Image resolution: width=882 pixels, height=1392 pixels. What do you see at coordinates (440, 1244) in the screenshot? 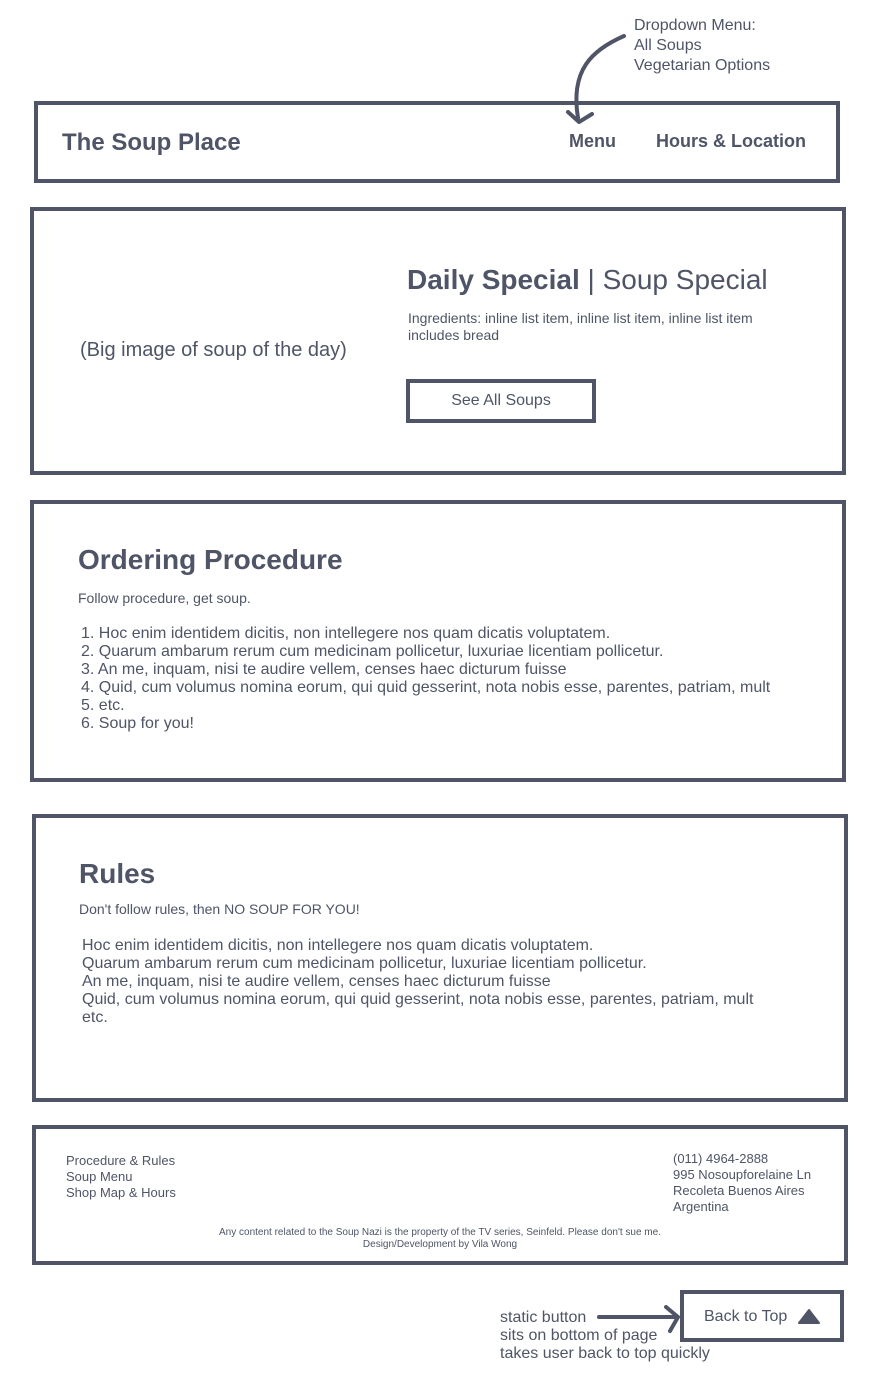
I see `design-credit: Design/Development by Vila Wong` at bounding box center [440, 1244].